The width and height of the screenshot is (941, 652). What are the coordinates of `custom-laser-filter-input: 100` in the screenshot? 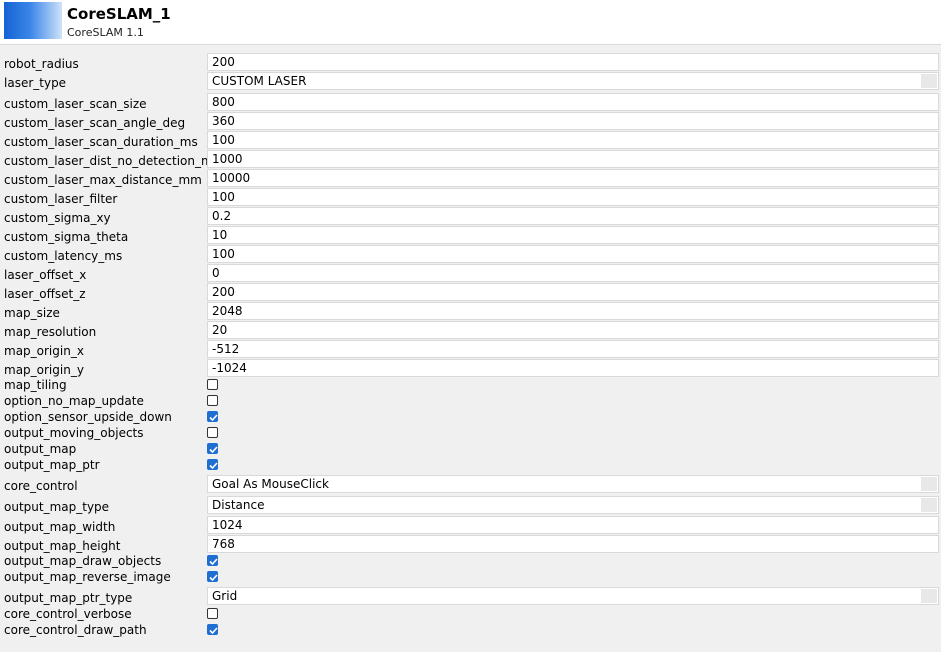 It's located at (573, 197).